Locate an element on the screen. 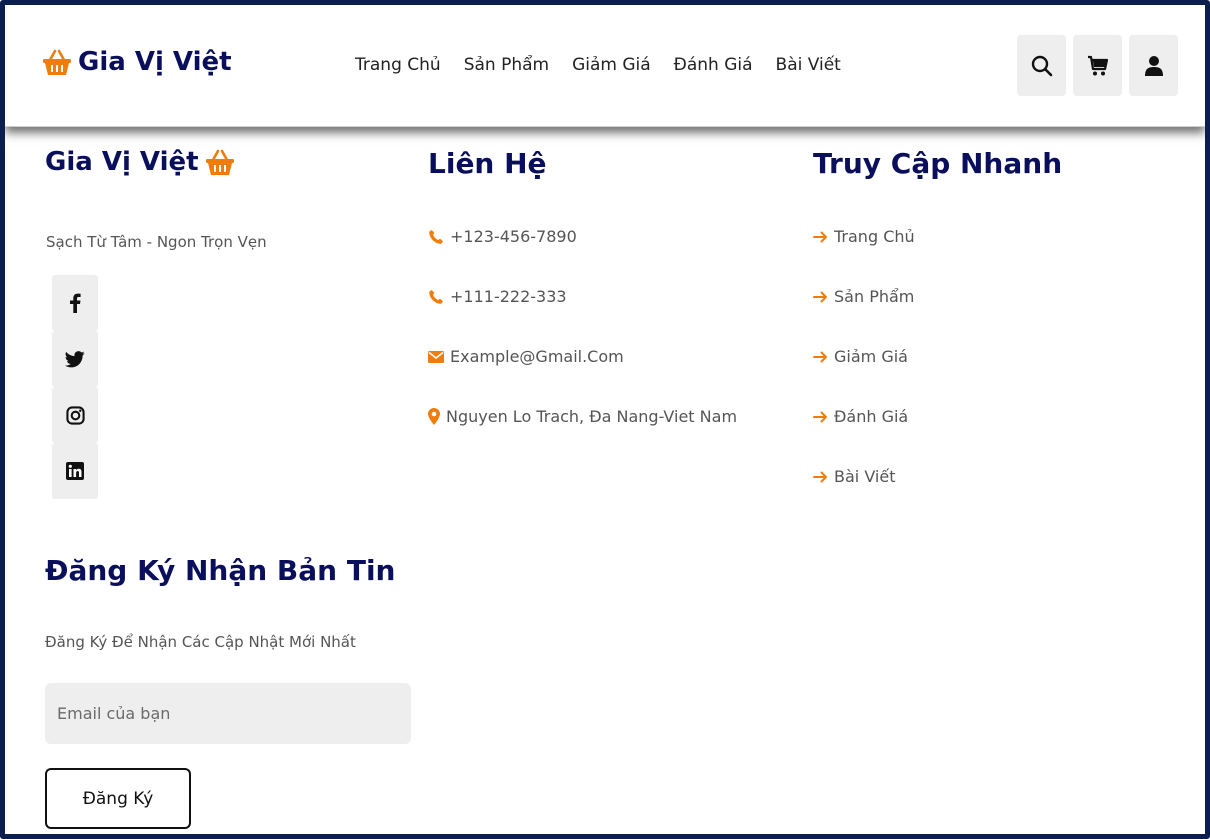 The width and height of the screenshot is (1210, 839). social-links is located at coordinates (75, 387).